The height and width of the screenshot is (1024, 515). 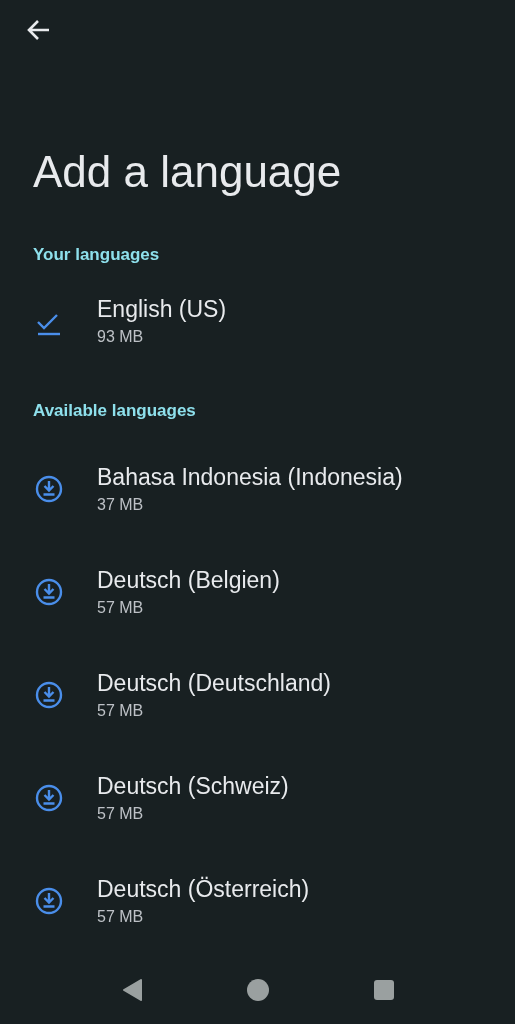 What do you see at coordinates (120, 336) in the screenshot?
I see `download-size: 93 MB` at bounding box center [120, 336].